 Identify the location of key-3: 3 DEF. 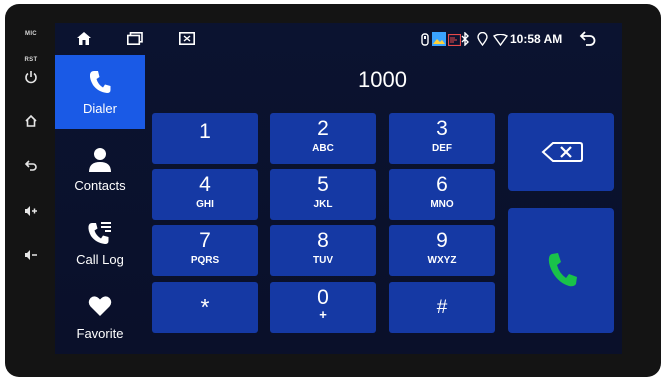
(442, 138).